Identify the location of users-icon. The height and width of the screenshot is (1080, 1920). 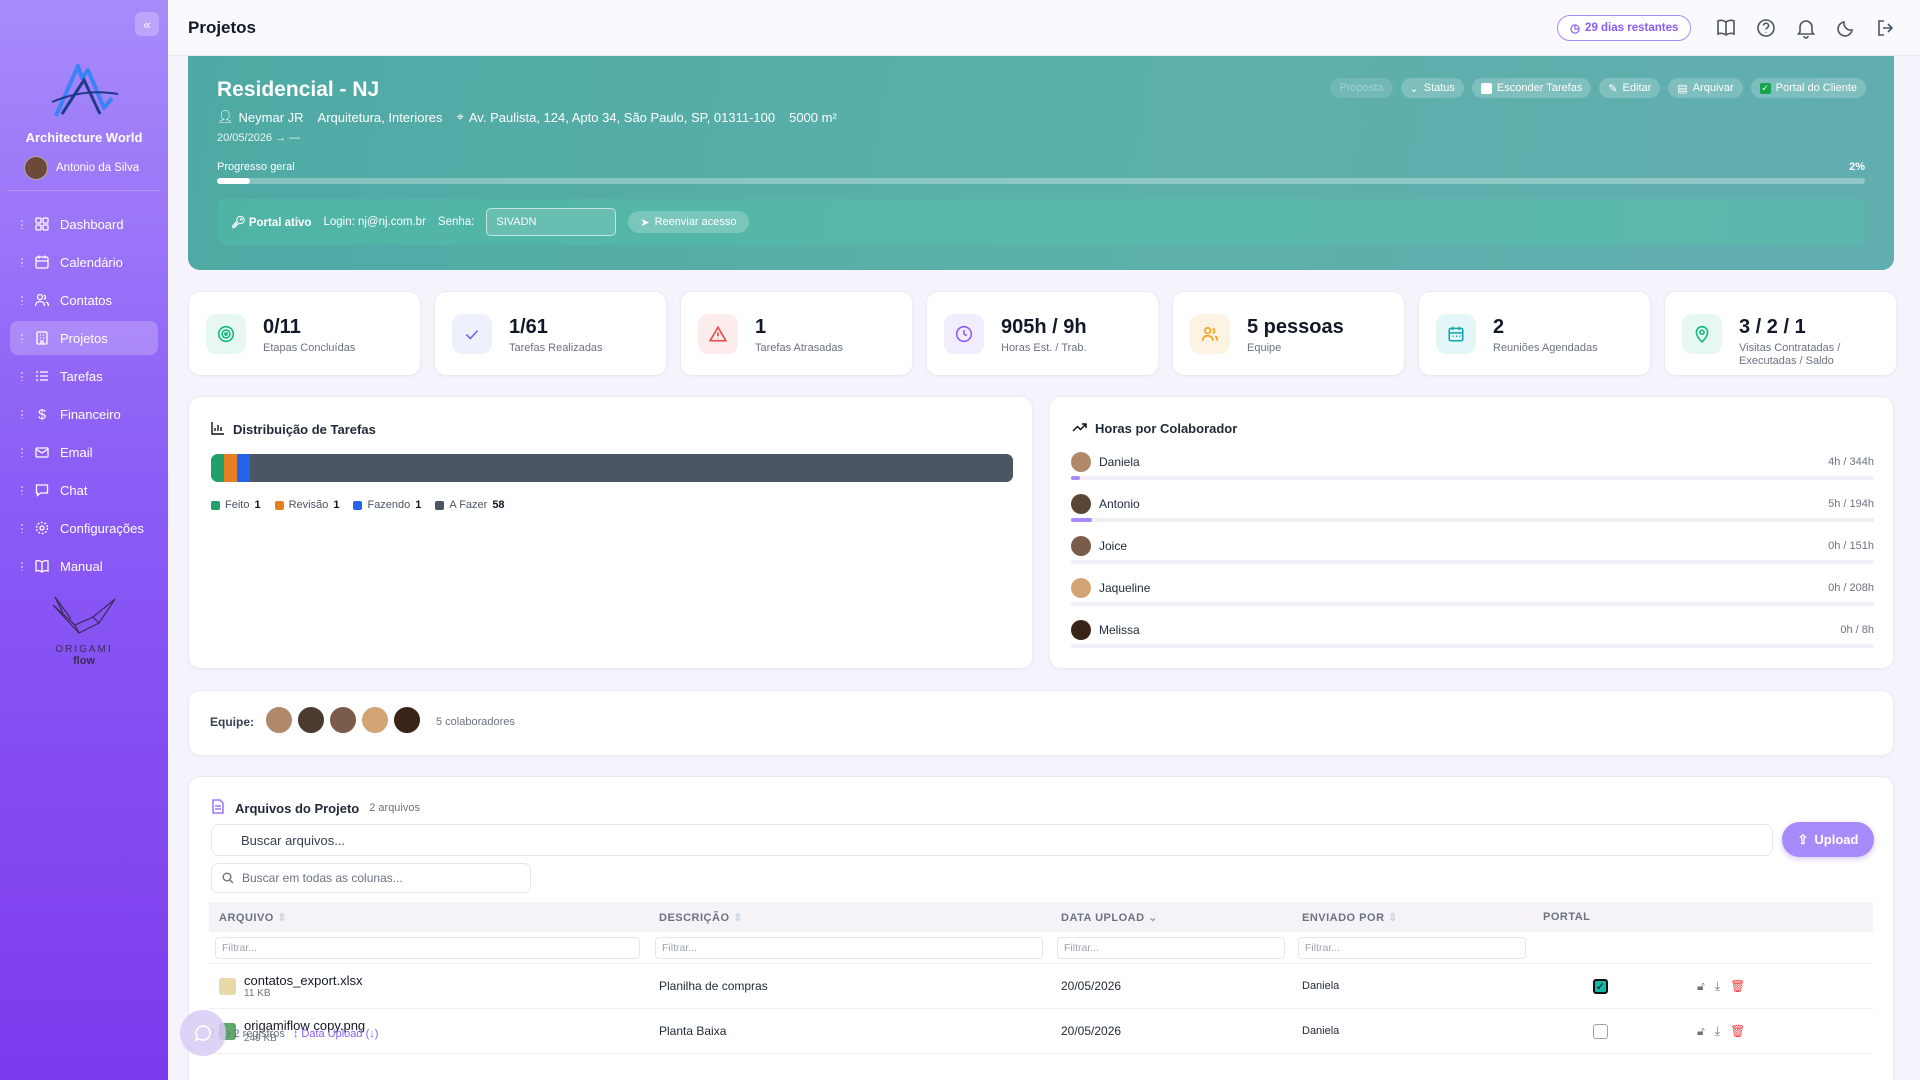
(42, 300).